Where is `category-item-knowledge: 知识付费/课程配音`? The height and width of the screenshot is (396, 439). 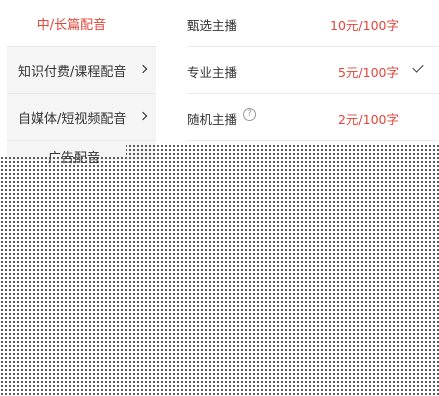 category-item-knowledge: 知识付费/课程配音 is located at coordinates (81, 70).